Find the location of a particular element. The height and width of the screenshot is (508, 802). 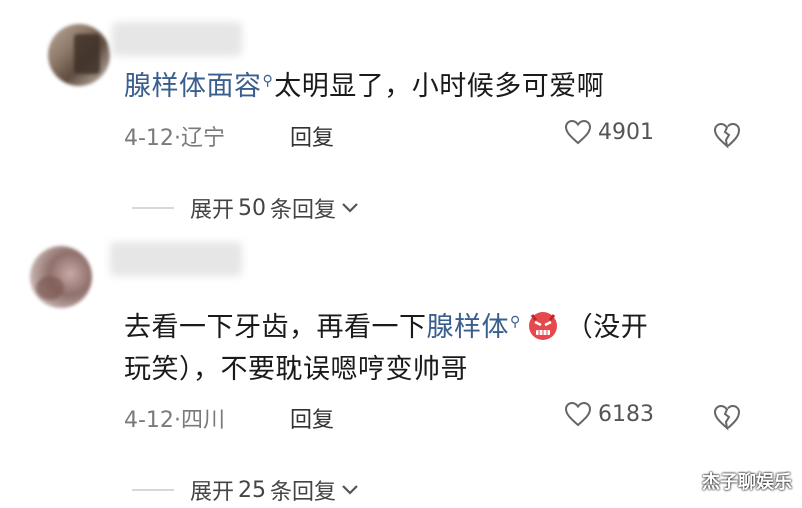

comment-body: 去看一下牙齿，再看一下腺样体⚲ （没开 玩笑），不要耽误嗯哼变帅哥 is located at coordinates (444, 346).